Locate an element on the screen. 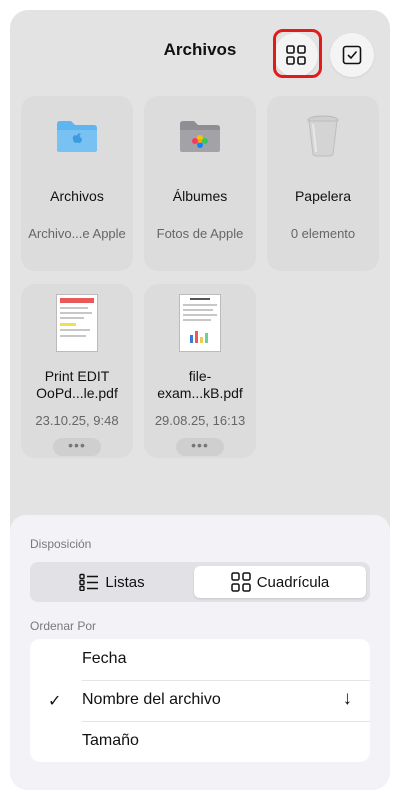 The width and height of the screenshot is (401, 801). file-card-file-example: file- exam...kB.pdf 29.08.25, 16:13 ••• is located at coordinates (200, 371).